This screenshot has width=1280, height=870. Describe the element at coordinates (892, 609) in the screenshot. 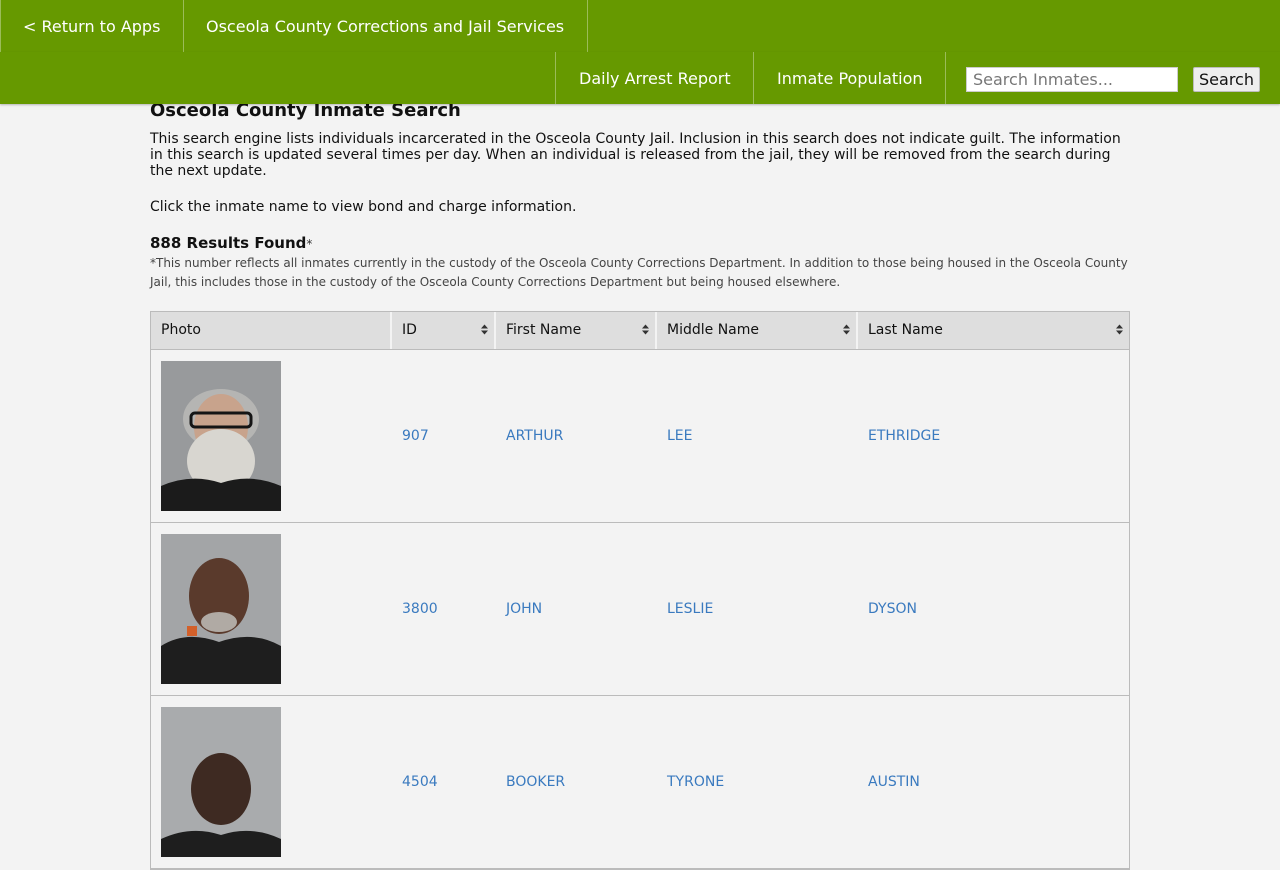

I see `last-name-link: DYSON` at that location.